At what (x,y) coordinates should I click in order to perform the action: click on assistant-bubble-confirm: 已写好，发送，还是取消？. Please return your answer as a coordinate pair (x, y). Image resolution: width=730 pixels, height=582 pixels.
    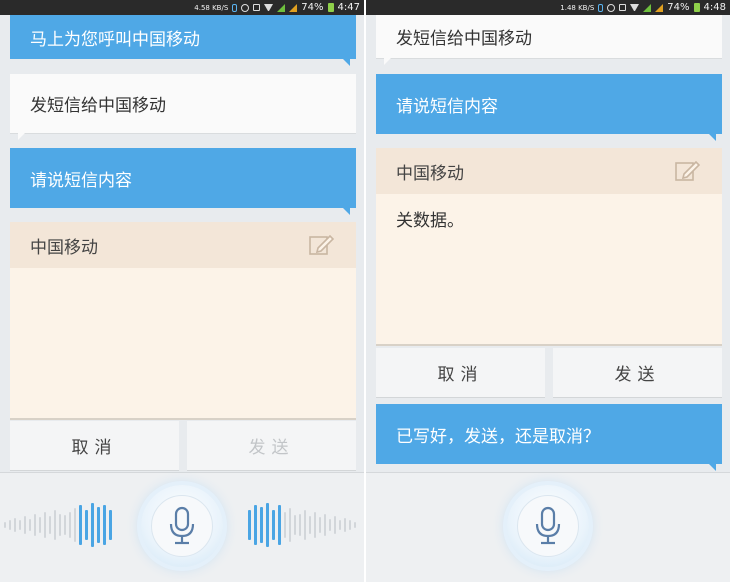
    Looking at the image, I should click on (549, 437).